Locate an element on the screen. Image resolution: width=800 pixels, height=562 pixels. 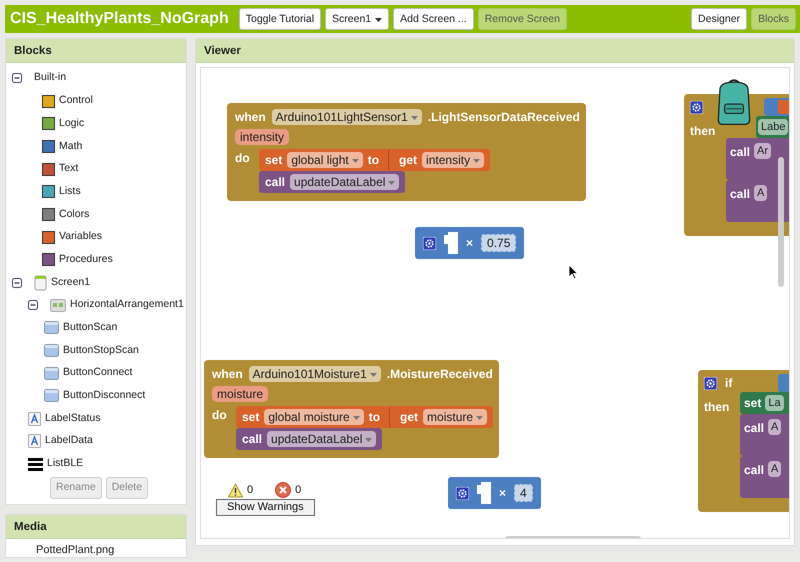
parameter-name: intensity is located at coordinates (262, 137).